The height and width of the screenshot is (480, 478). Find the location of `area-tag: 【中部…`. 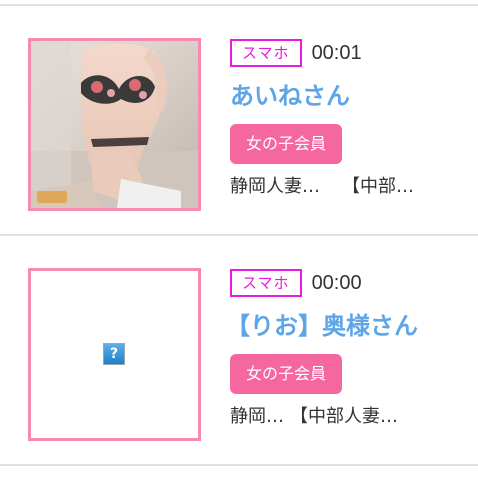

area-tag: 【中部… is located at coordinates (378, 187).